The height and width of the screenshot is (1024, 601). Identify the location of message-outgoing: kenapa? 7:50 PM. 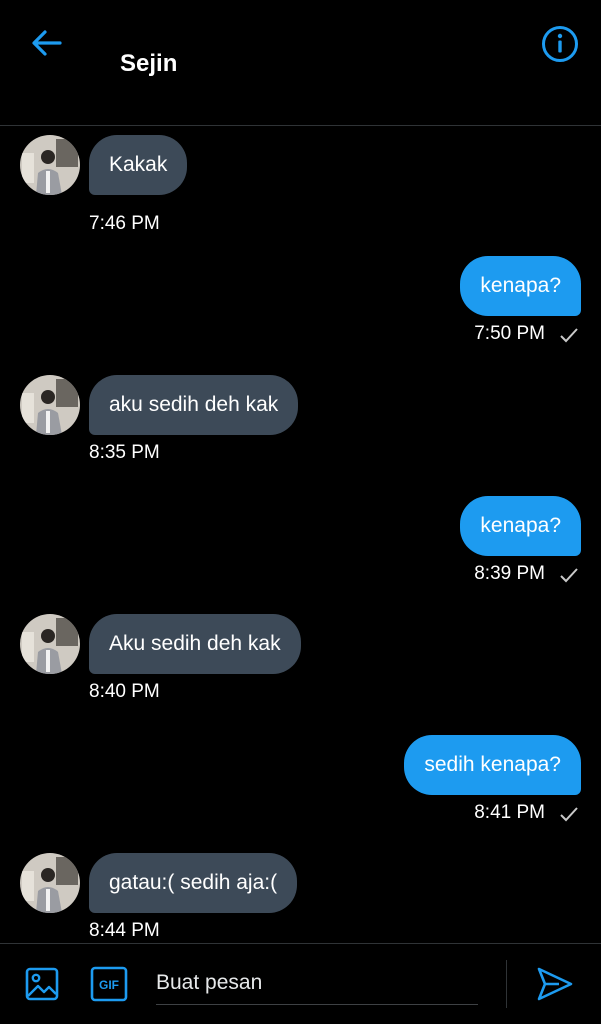
(300, 306).